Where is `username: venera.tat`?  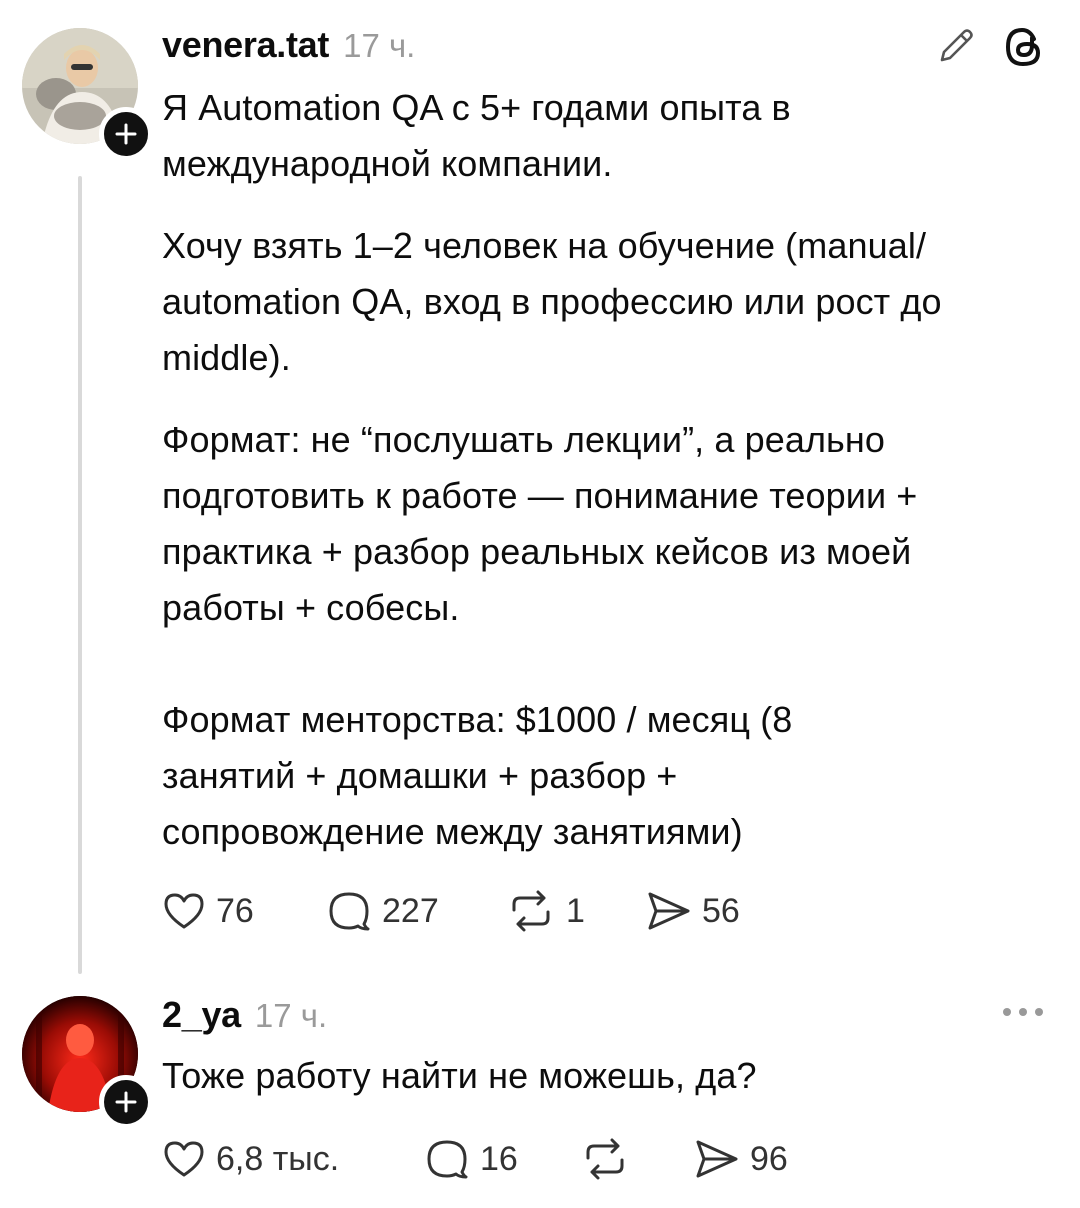 username: venera.tat is located at coordinates (245, 45).